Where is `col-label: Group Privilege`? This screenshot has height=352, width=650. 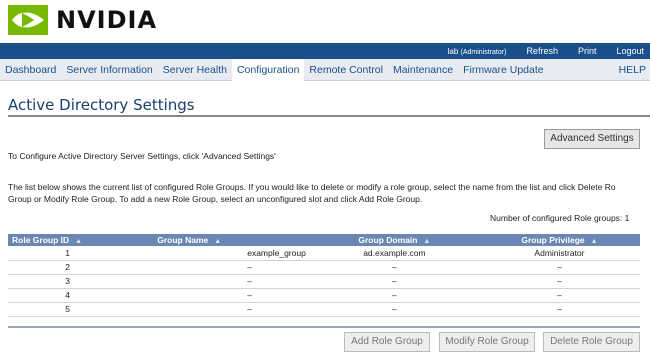 col-label: Group Privilege is located at coordinates (553, 240).